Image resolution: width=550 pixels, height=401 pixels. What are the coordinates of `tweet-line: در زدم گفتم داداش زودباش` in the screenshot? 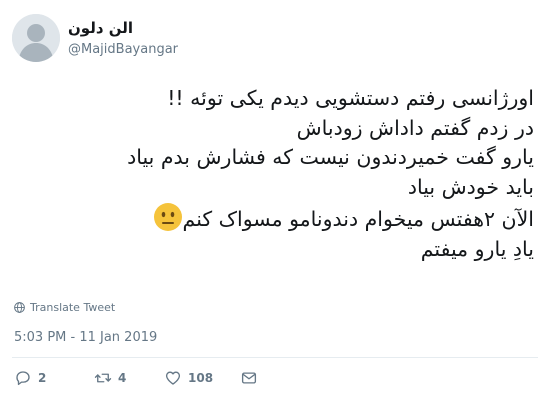 It's located at (415, 127).